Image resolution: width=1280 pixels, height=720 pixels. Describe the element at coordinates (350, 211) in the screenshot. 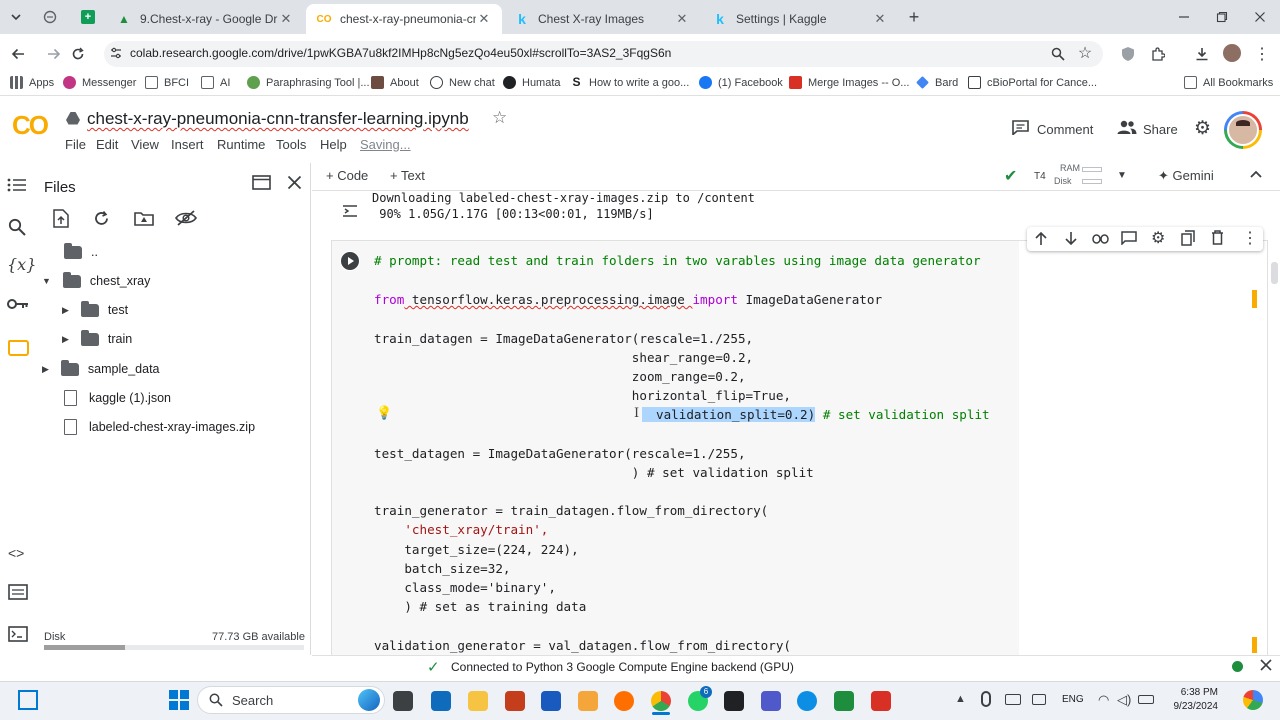

I see `output-toggle-icon` at that location.